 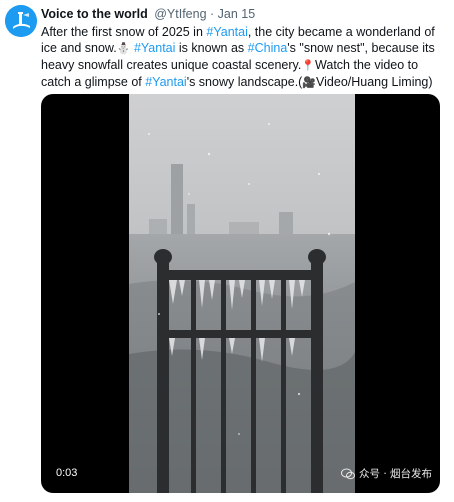 I want to click on wechat-icon, so click(x=347, y=473).